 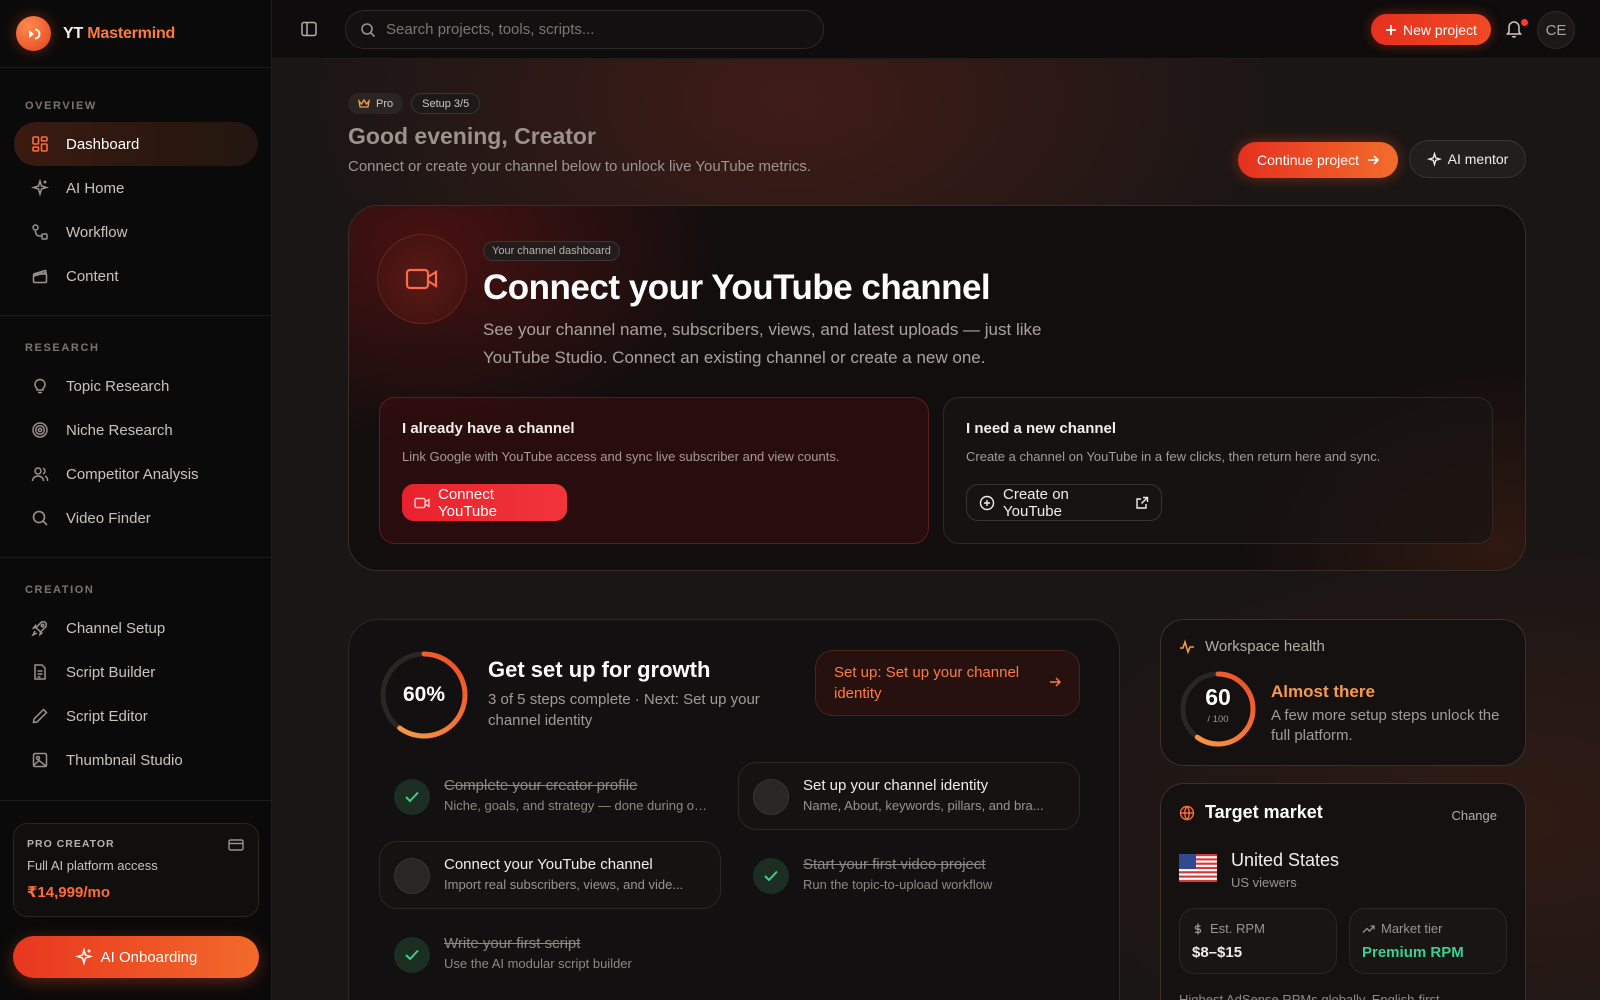 I want to click on continue-project-button: Continue project, so click(x=1318, y=160).